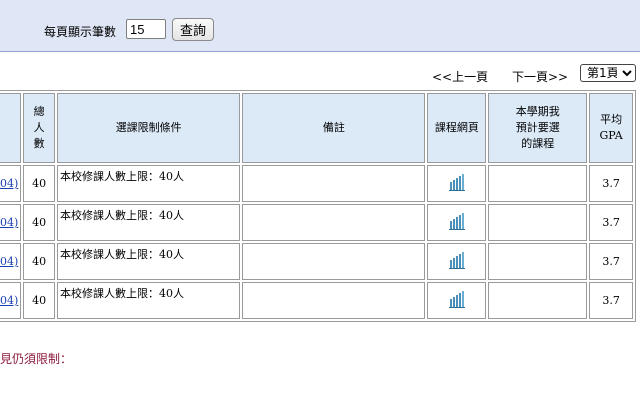 The width and height of the screenshot is (640, 400). Describe the element at coordinates (11, 128) in the screenshot. I see `header-code` at that location.